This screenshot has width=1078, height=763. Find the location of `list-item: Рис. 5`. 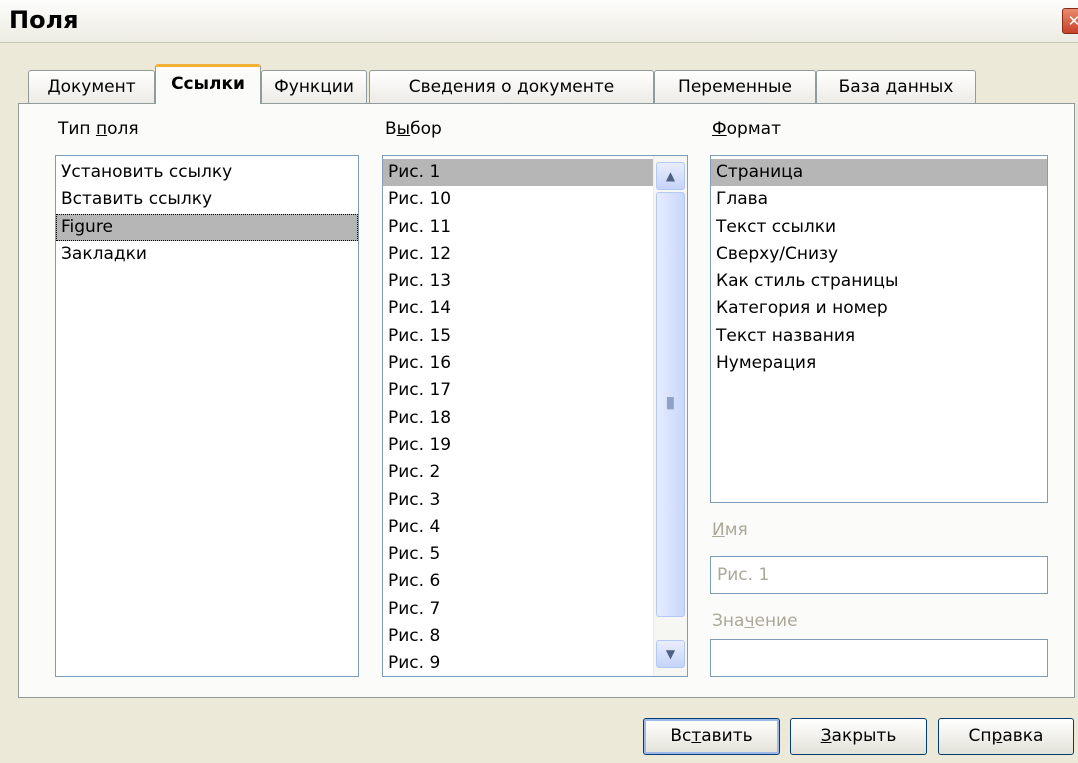

list-item: Рис. 5 is located at coordinates (518, 554).